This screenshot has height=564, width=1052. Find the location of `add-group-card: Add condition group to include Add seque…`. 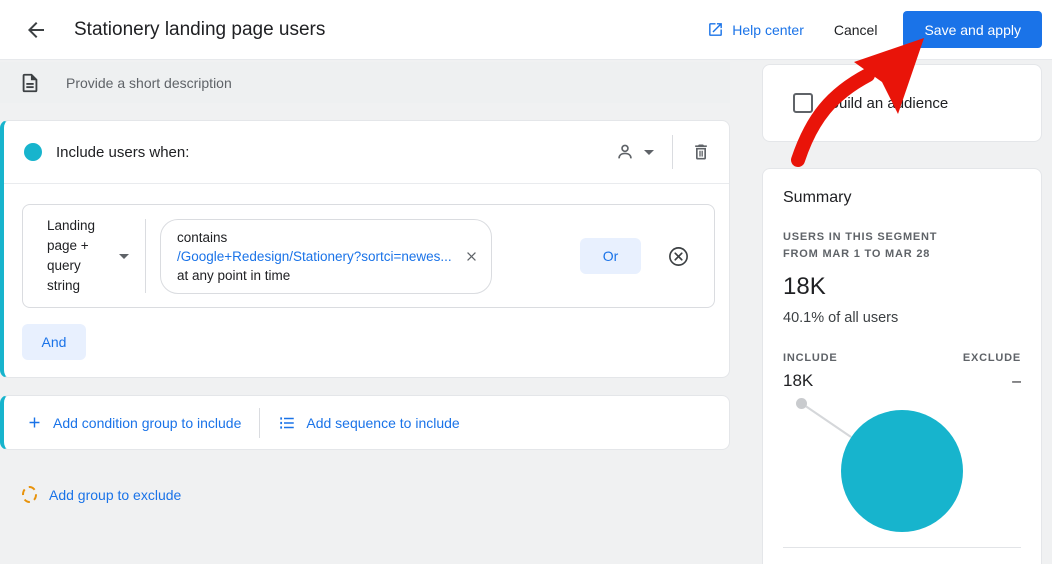

add-group-card: Add condition group to include Add seque… is located at coordinates (365, 422).